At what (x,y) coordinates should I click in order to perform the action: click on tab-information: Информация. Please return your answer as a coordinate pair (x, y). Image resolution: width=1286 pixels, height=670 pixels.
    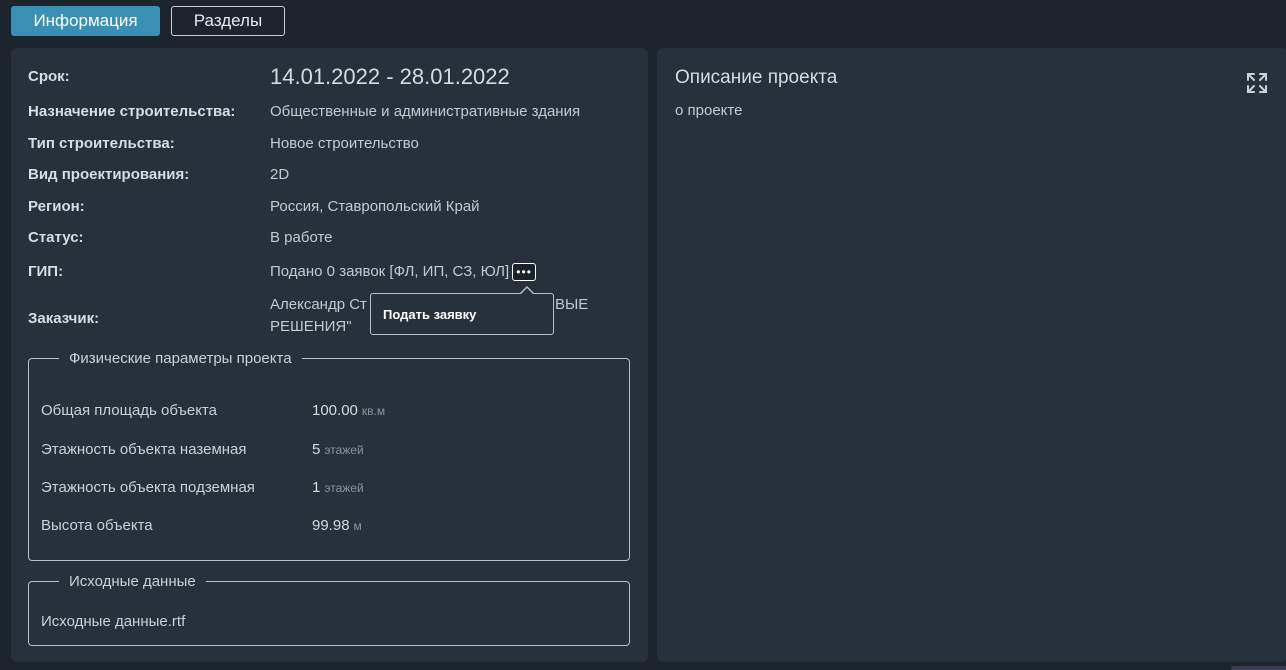
    Looking at the image, I should click on (85, 21).